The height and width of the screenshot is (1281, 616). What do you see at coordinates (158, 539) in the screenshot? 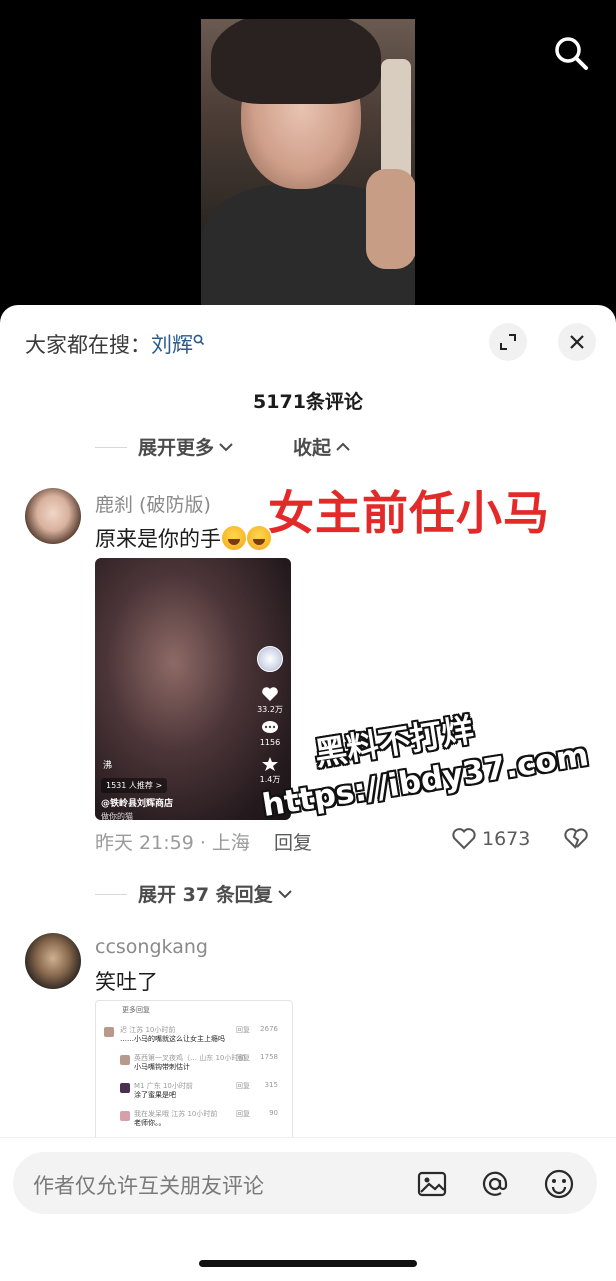
I see `comment-text-content: 原来是你的手` at bounding box center [158, 539].